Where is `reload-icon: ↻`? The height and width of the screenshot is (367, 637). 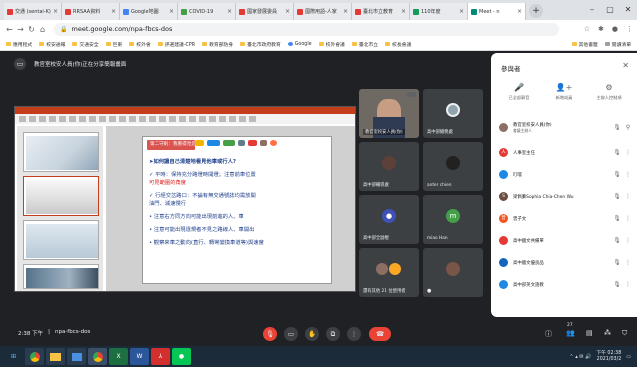 reload-icon: ↻ is located at coordinates (31, 29).